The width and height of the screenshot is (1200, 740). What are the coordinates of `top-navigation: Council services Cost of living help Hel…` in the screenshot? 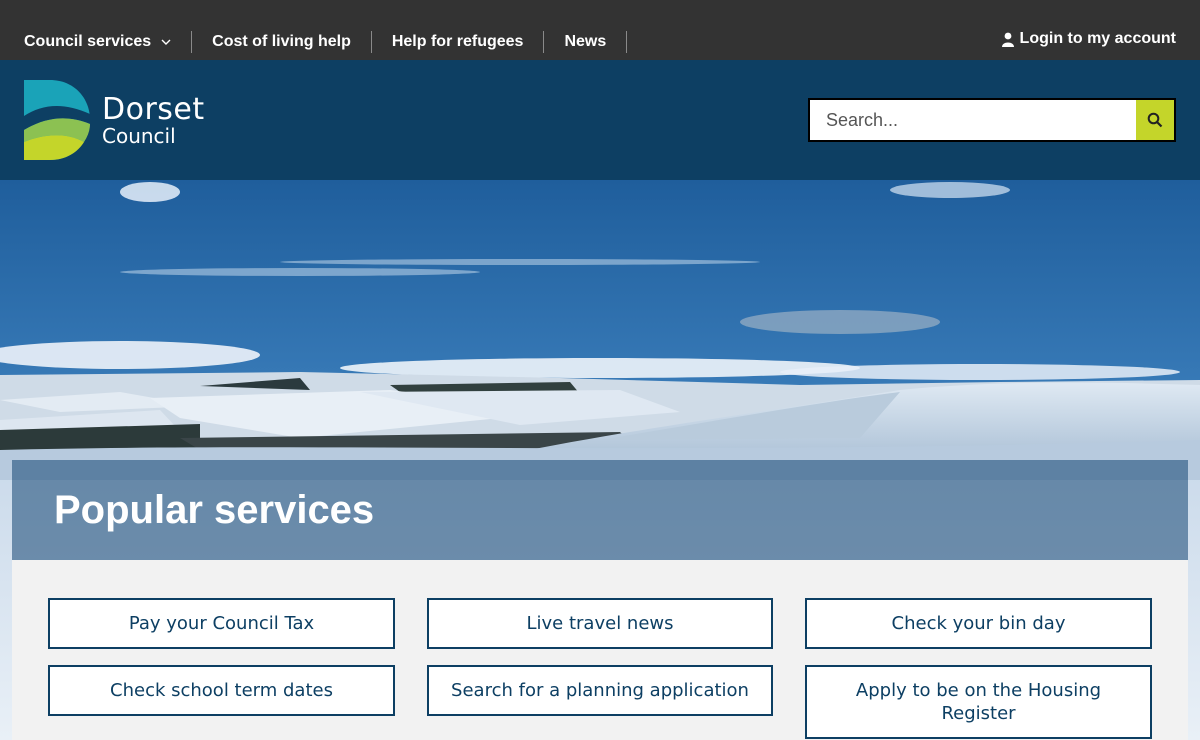 It's located at (335, 42).